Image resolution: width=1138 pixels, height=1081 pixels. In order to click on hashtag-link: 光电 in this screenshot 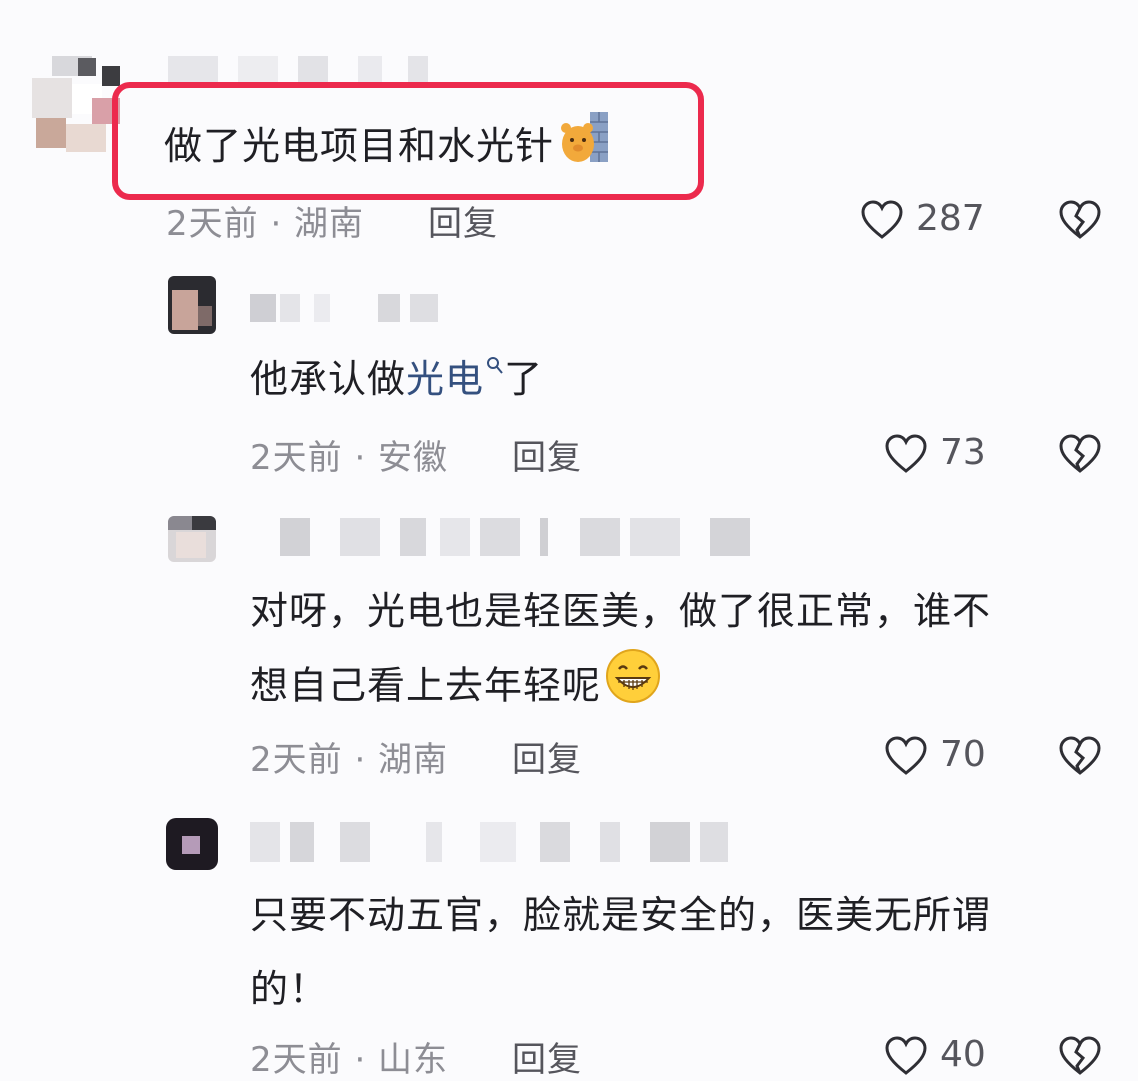, I will do `click(455, 379)`.